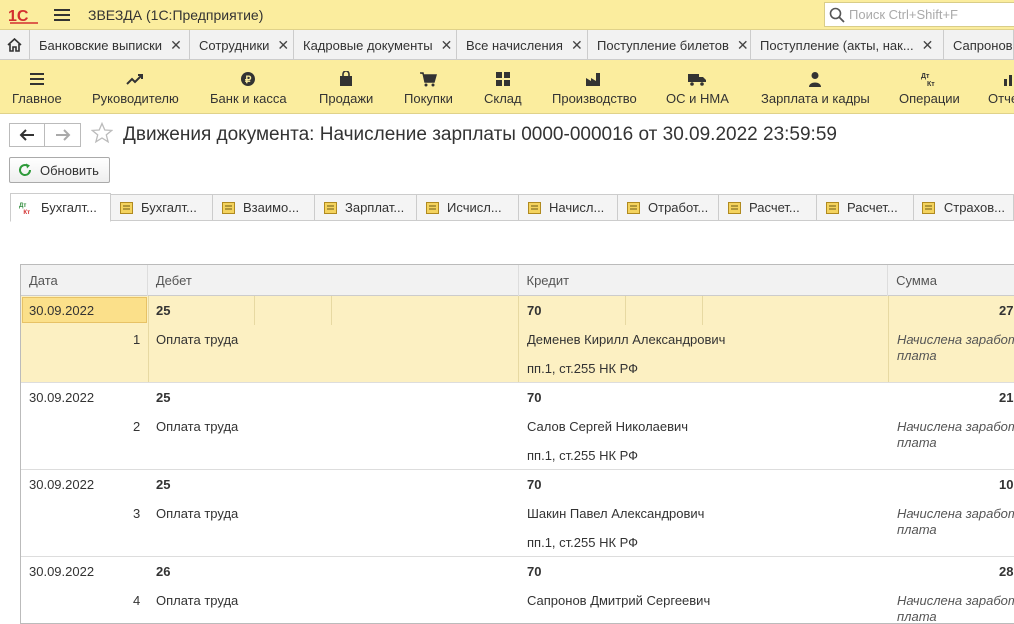 The image size is (1014, 624). What do you see at coordinates (925, 76) in the screenshot?
I see `svg-text: Дт` at bounding box center [925, 76].